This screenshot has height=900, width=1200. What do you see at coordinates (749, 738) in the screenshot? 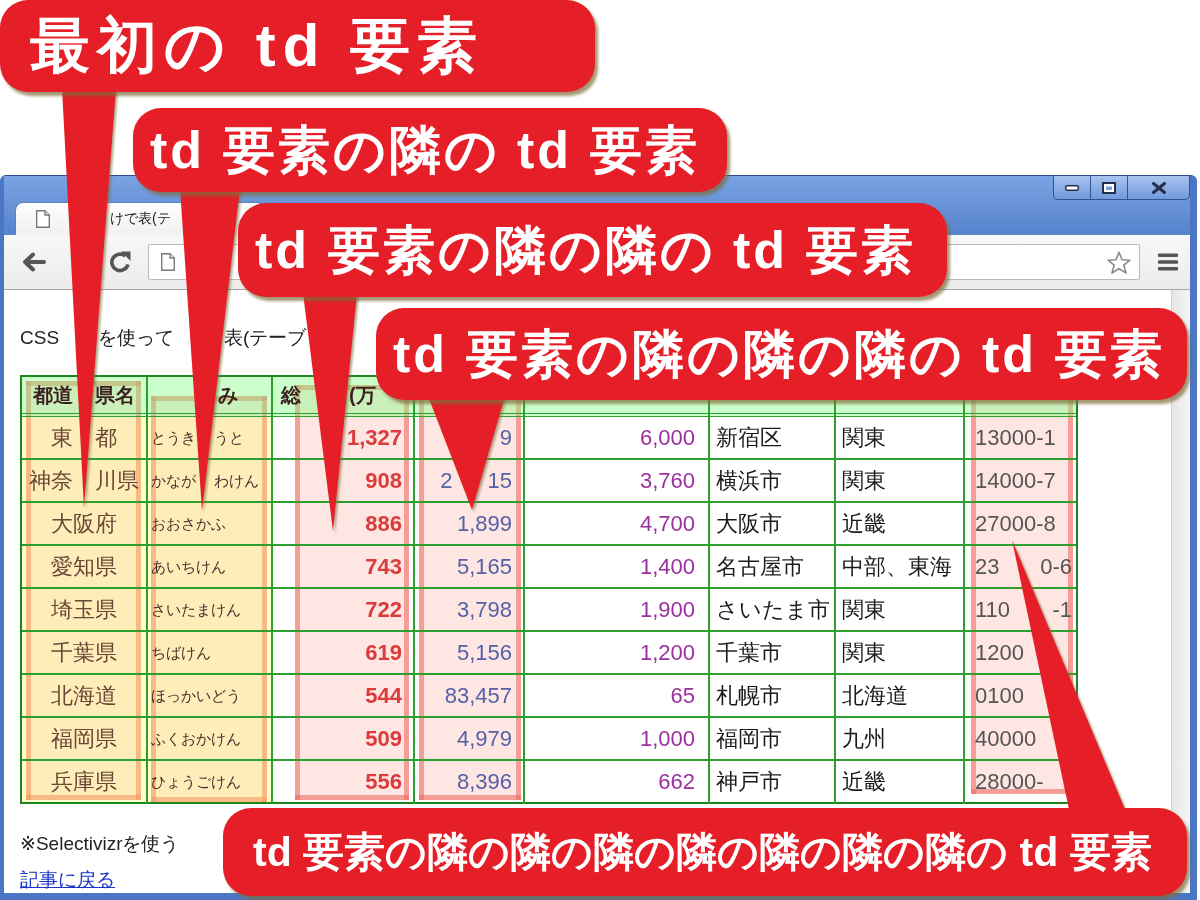
I see `cell-text: 福岡市` at bounding box center [749, 738].